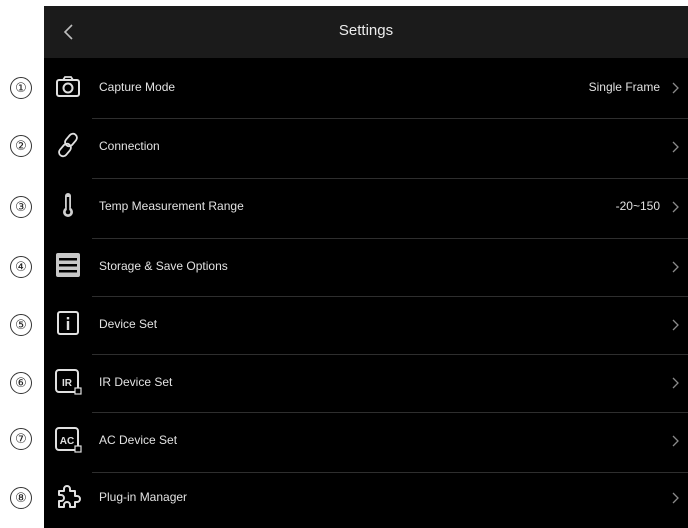 This screenshot has width=688, height=528. What do you see at coordinates (68, 205) in the screenshot?
I see `thermometer-icon` at bounding box center [68, 205].